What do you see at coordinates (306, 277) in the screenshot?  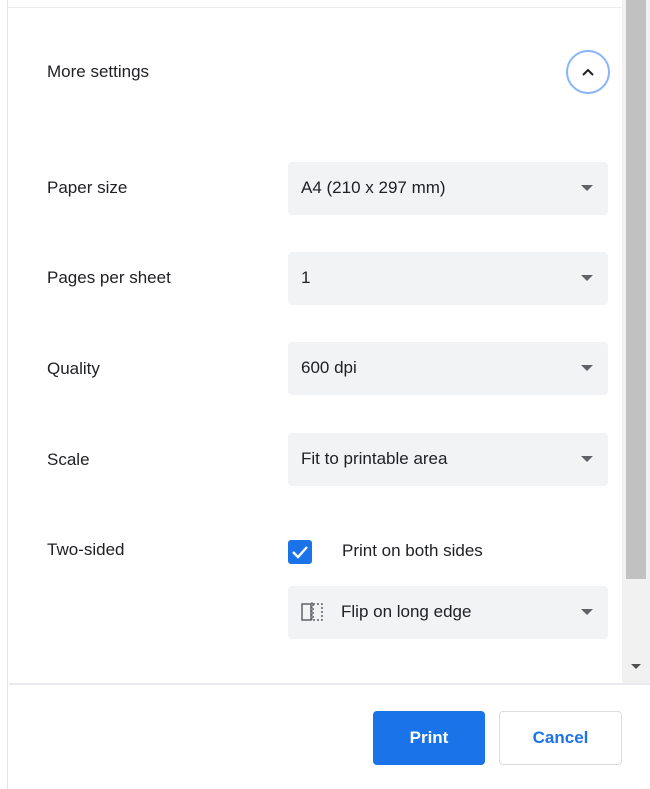 I see `pages-per-sheet-value: 1` at bounding box center [306, 277].